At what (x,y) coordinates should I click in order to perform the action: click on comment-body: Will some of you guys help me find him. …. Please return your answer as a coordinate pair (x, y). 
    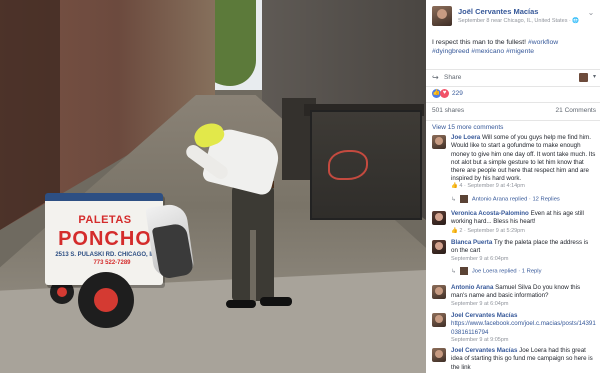
    Looking at the image, I should click on (523, 158).